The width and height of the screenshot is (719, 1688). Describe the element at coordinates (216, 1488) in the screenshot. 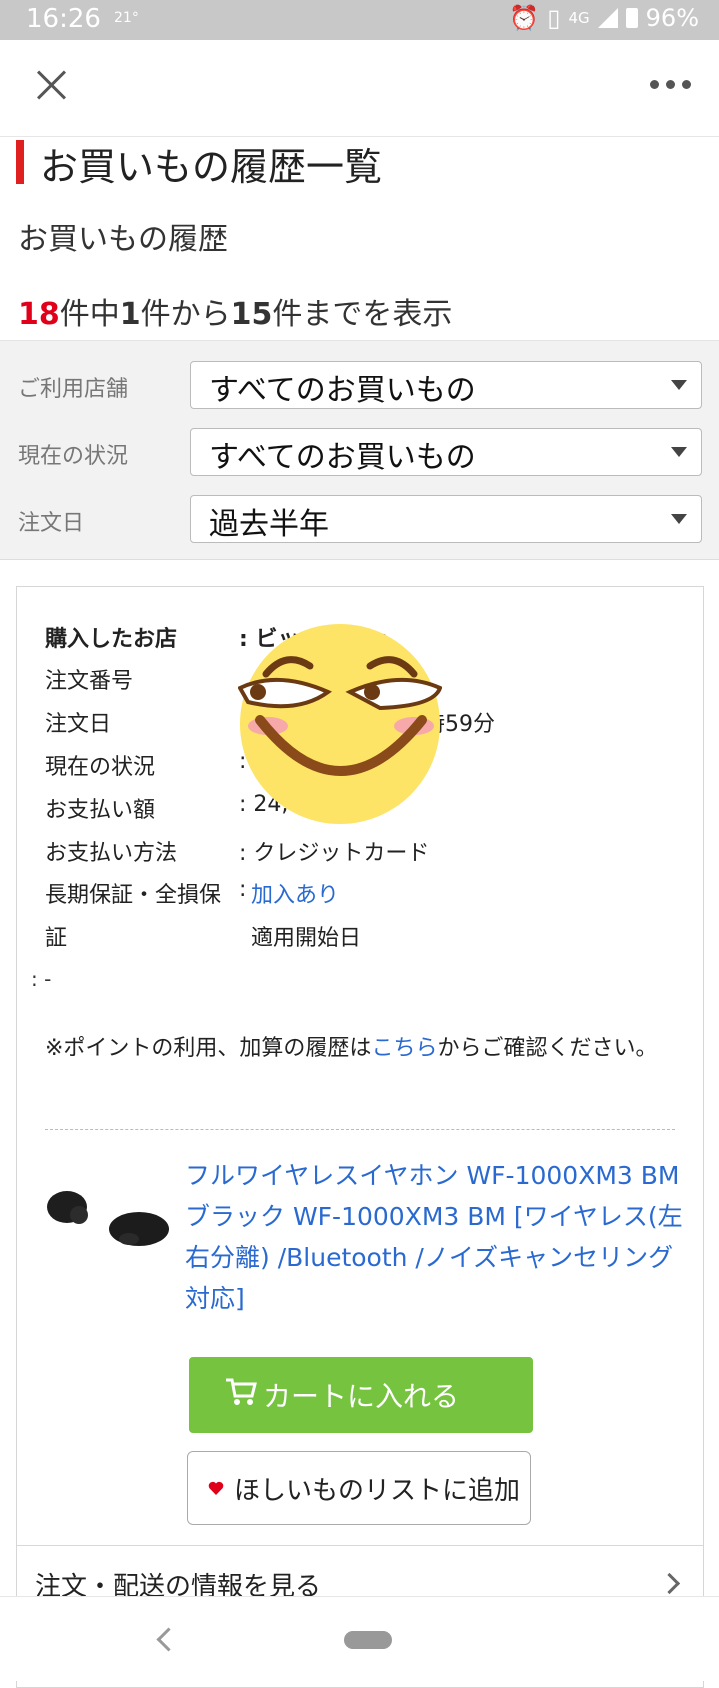

I see `heart-icon` at that location.